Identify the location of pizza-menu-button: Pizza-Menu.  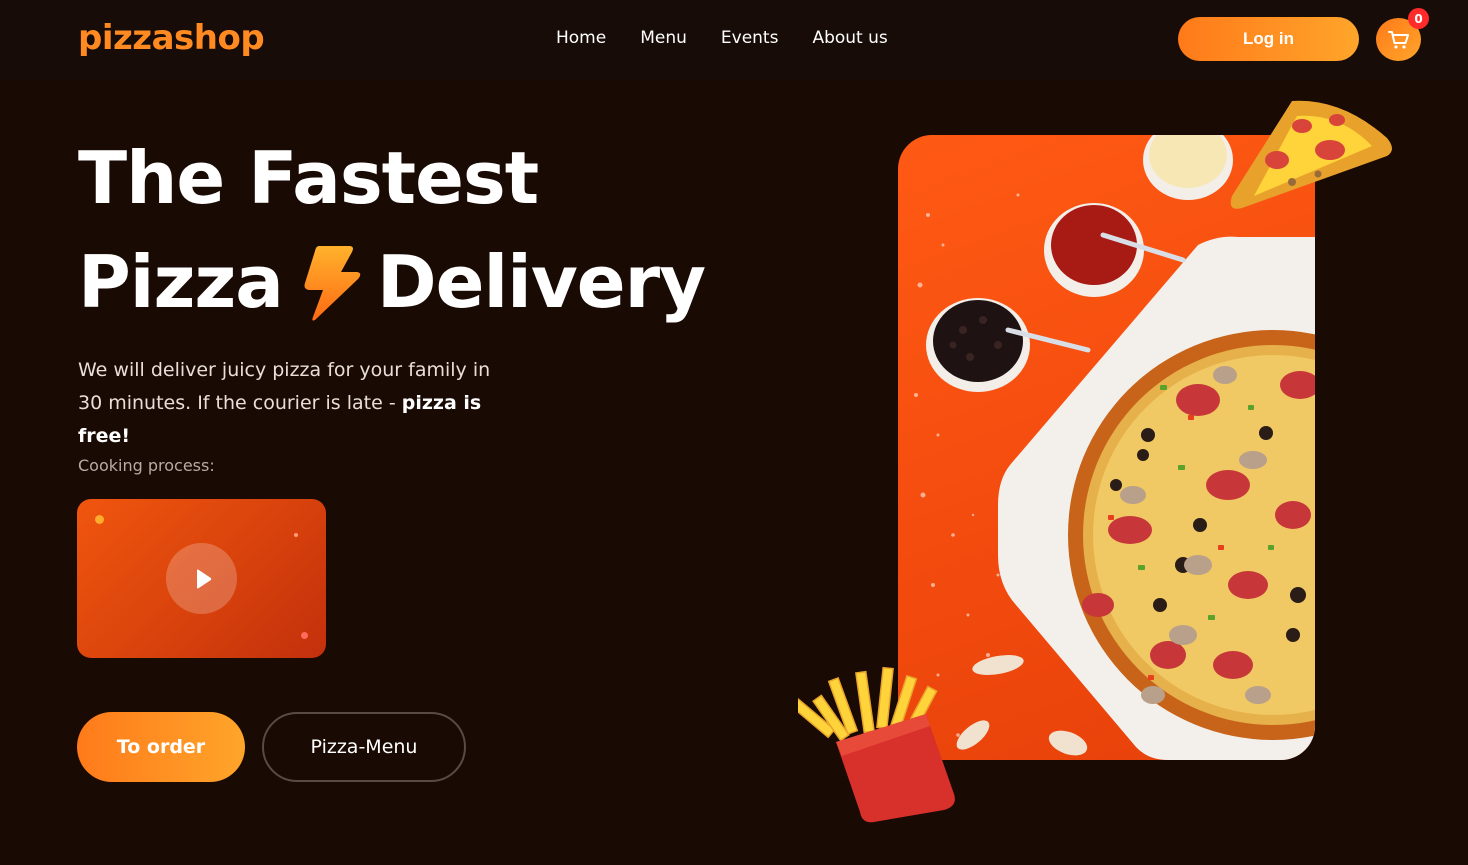
(364, 747).